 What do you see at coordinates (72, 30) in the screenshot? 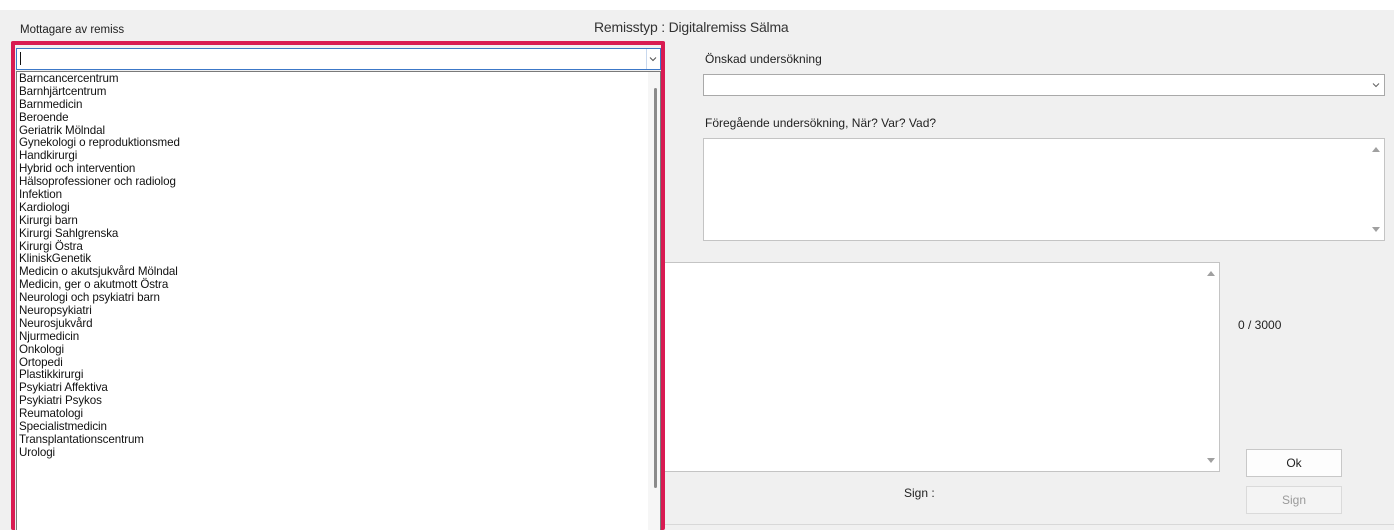
I see `recipient-label: Mottagare av remiss` at bounding box center [72, 30].